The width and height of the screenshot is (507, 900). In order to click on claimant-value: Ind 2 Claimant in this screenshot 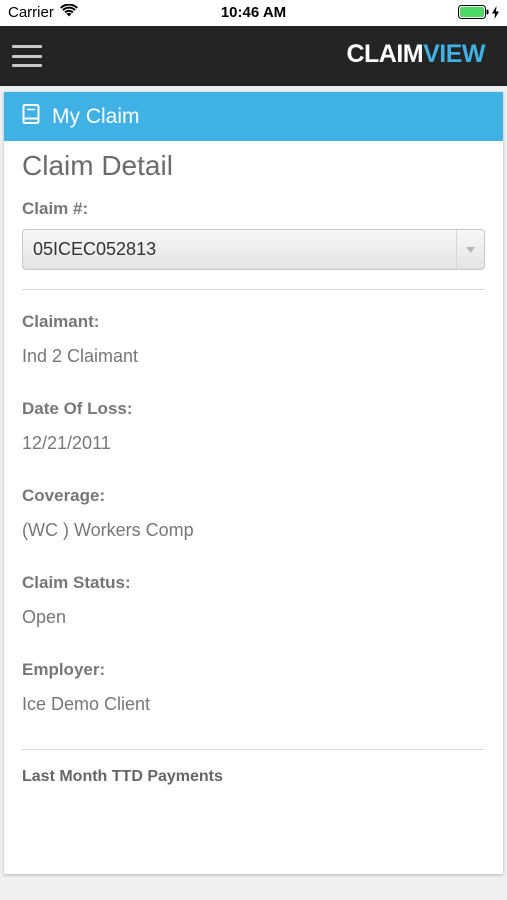, I will do `click(80, 356)`.